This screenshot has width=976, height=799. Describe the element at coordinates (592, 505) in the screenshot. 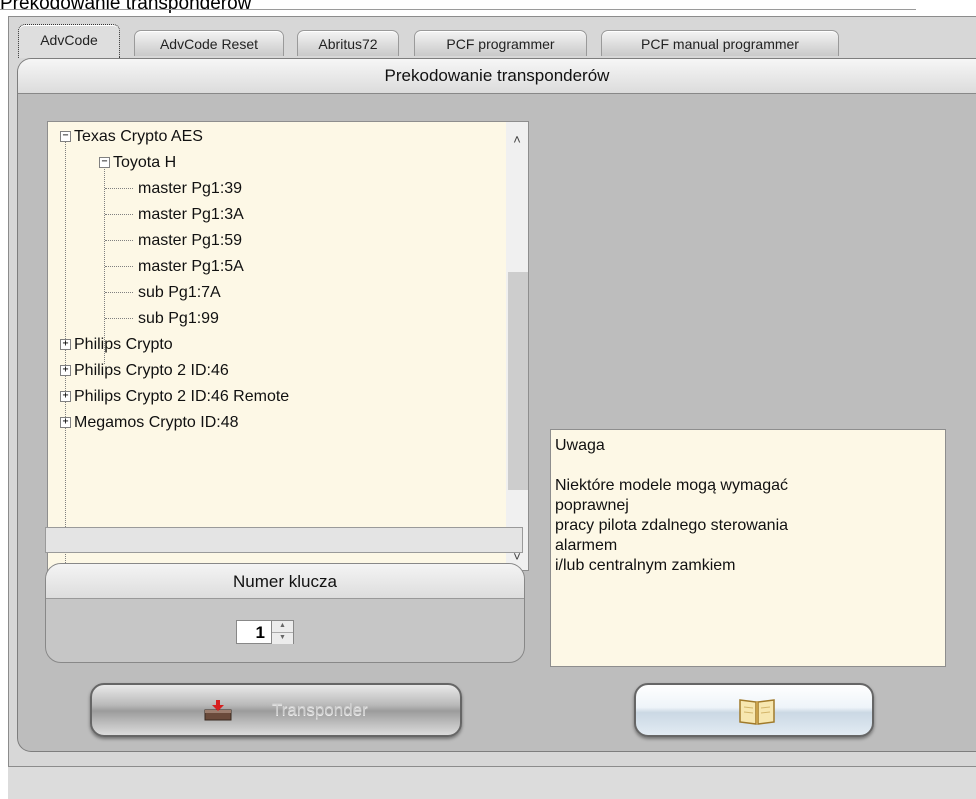

I see `notice-line: poprawnej` at that location.